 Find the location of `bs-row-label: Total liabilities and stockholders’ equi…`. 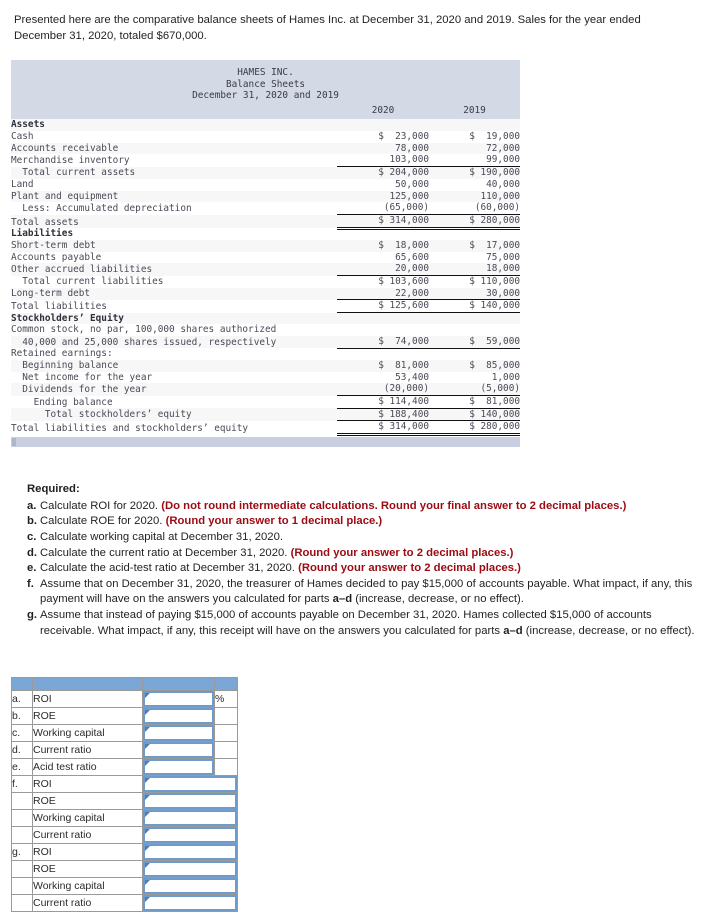

bs-row-label: Total liabilities and stockholders’ equi… is located at coordinates (130, 428).